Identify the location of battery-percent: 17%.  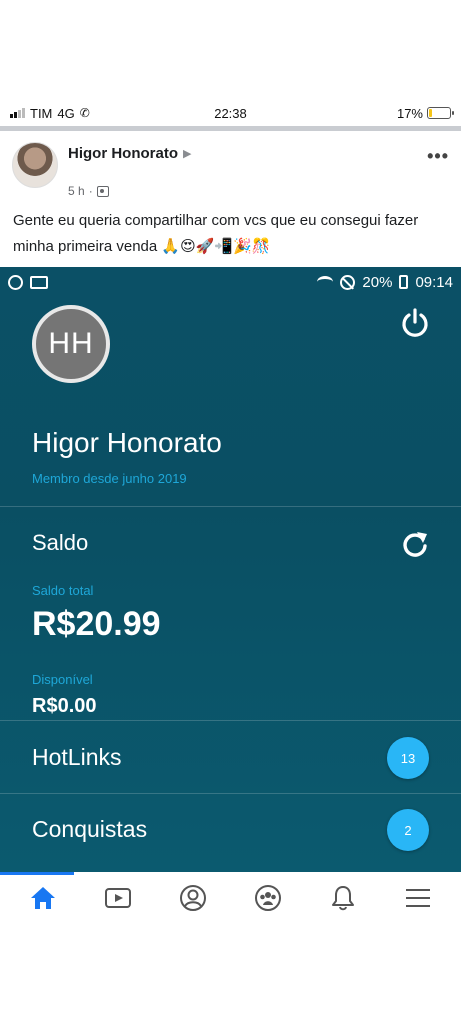
(409, 113).